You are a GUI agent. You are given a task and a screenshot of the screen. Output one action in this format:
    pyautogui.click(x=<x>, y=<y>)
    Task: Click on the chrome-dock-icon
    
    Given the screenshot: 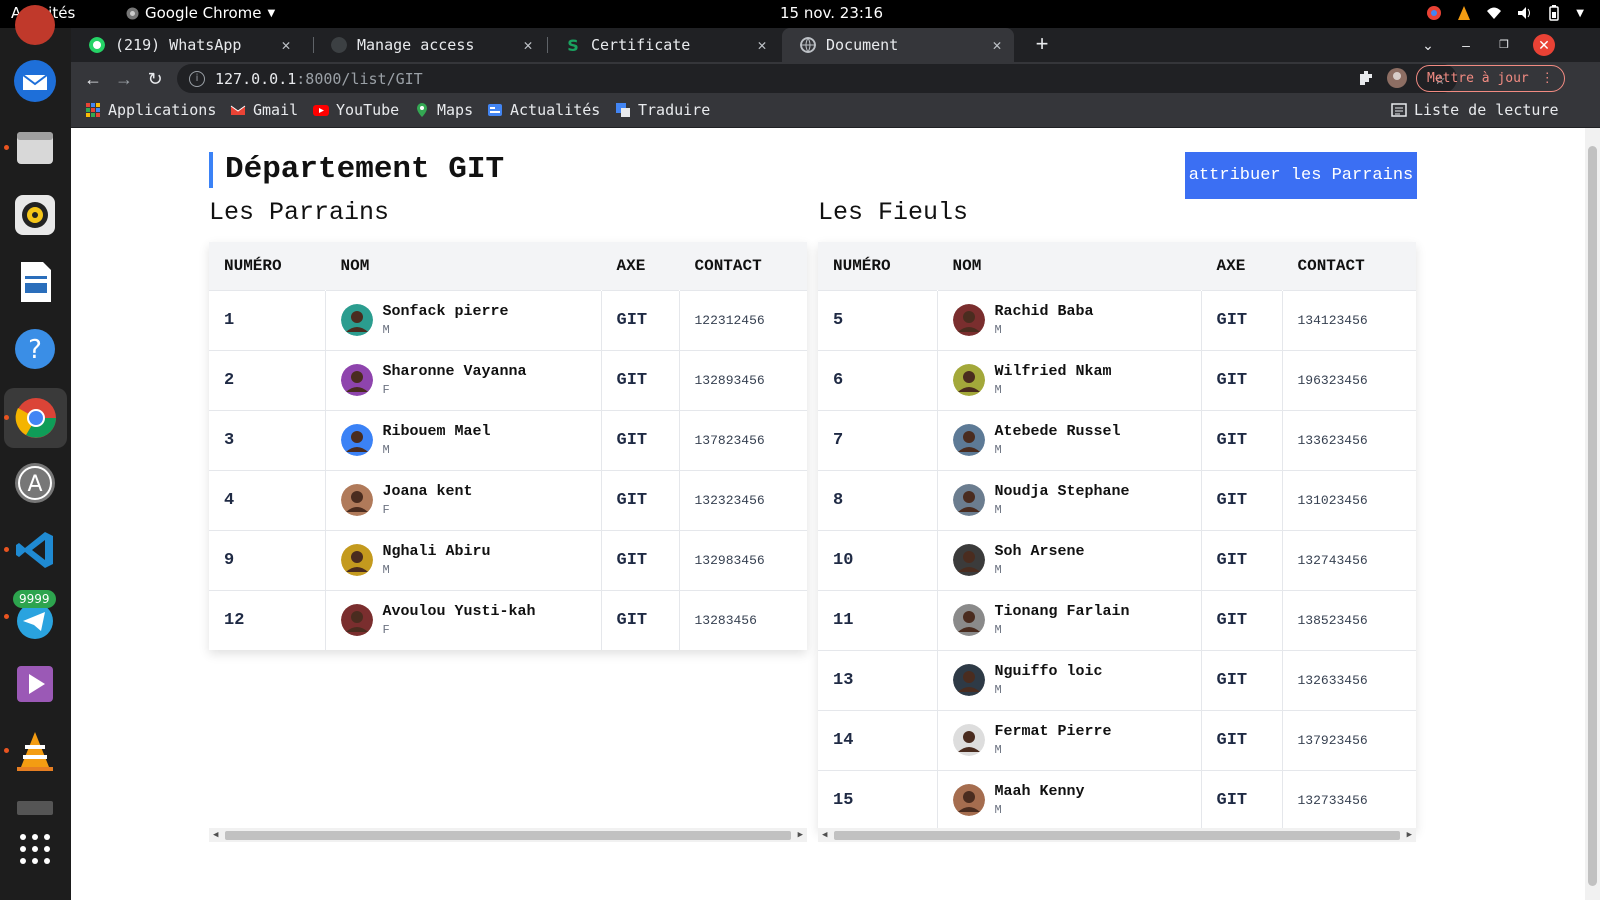 What is the action you would take?
    pyautogui.click(x=35, y=418)
    